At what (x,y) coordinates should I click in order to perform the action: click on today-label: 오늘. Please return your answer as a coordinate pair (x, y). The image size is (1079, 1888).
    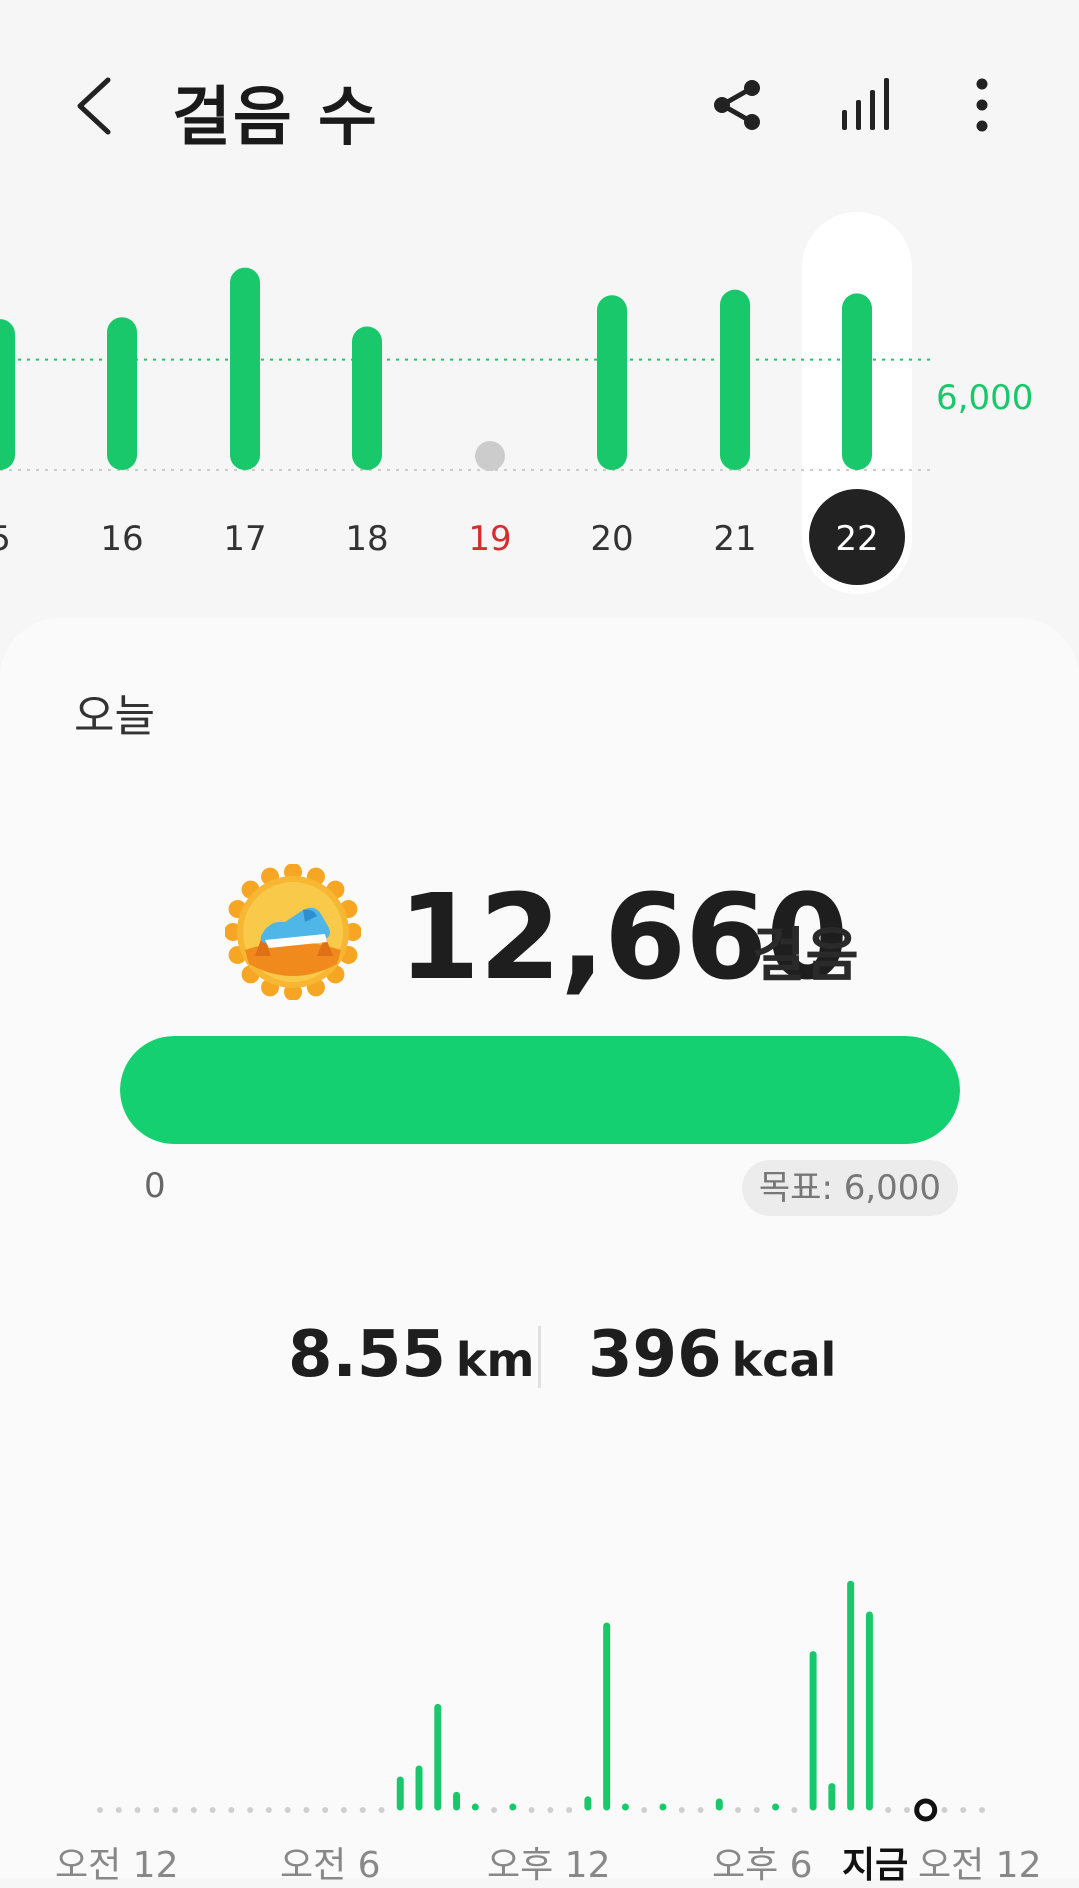
    Looking at the image, I should click on (114, 716).